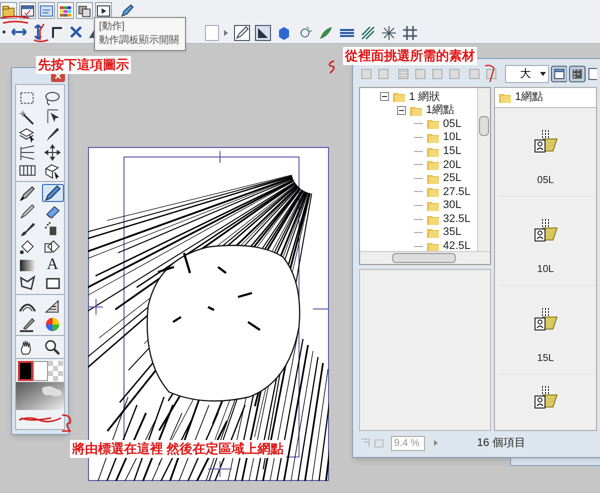  What do you see at coordinates (577, 74) in the screenshot?
I see `grid-view-button` at bounding box center [577, 74].